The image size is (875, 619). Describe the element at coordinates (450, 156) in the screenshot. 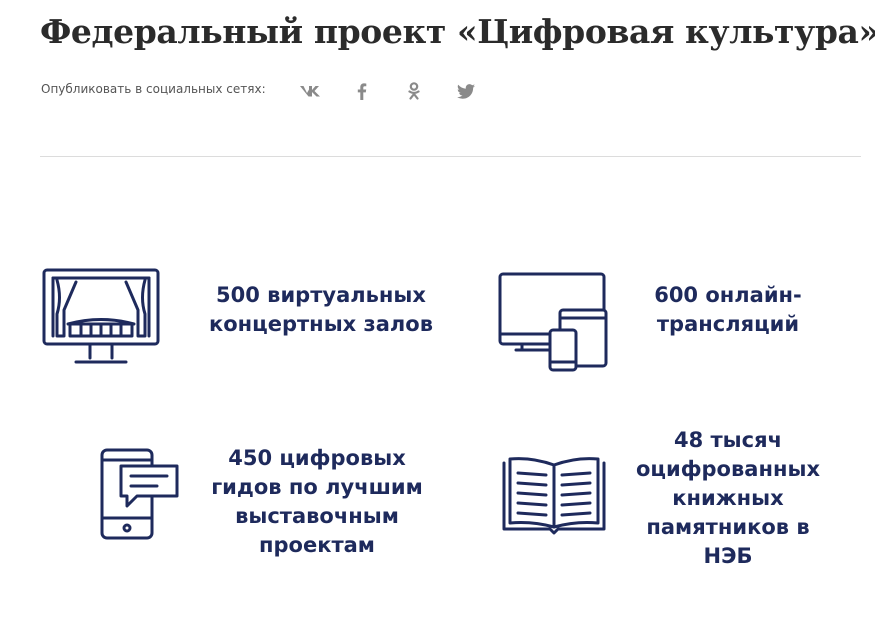

I see `section-divider` at that location.